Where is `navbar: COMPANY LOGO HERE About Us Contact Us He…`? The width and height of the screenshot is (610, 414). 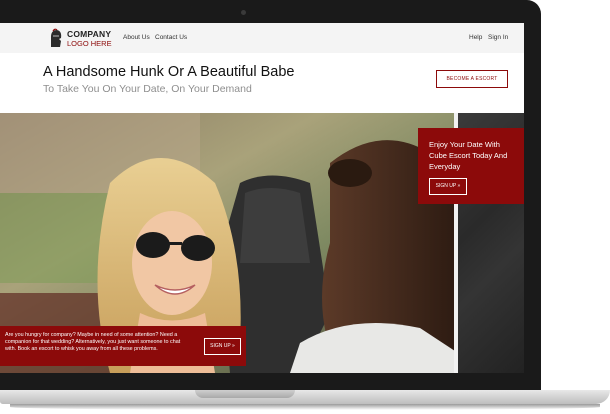 navbar: COMPANY LOGO HERE About Us Contact Us He… is located at coordinates (262, 38).